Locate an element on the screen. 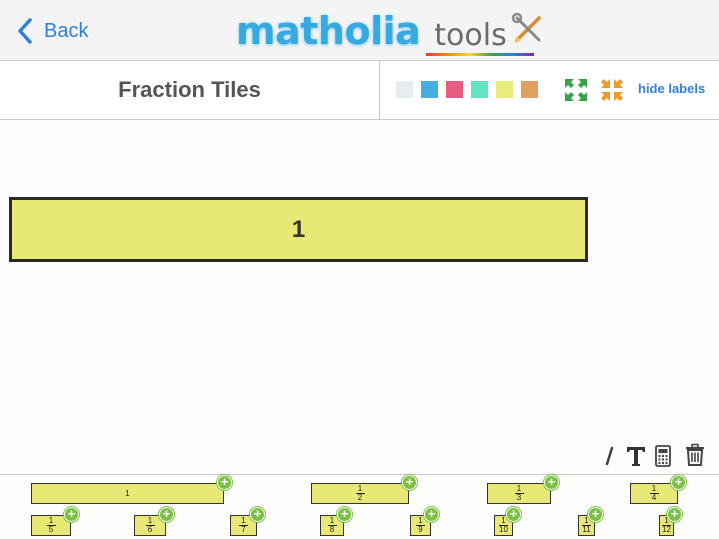 This screenshot has width=719, height=539. matholia-logo: matholia tools is located at coordinates (390, 31).